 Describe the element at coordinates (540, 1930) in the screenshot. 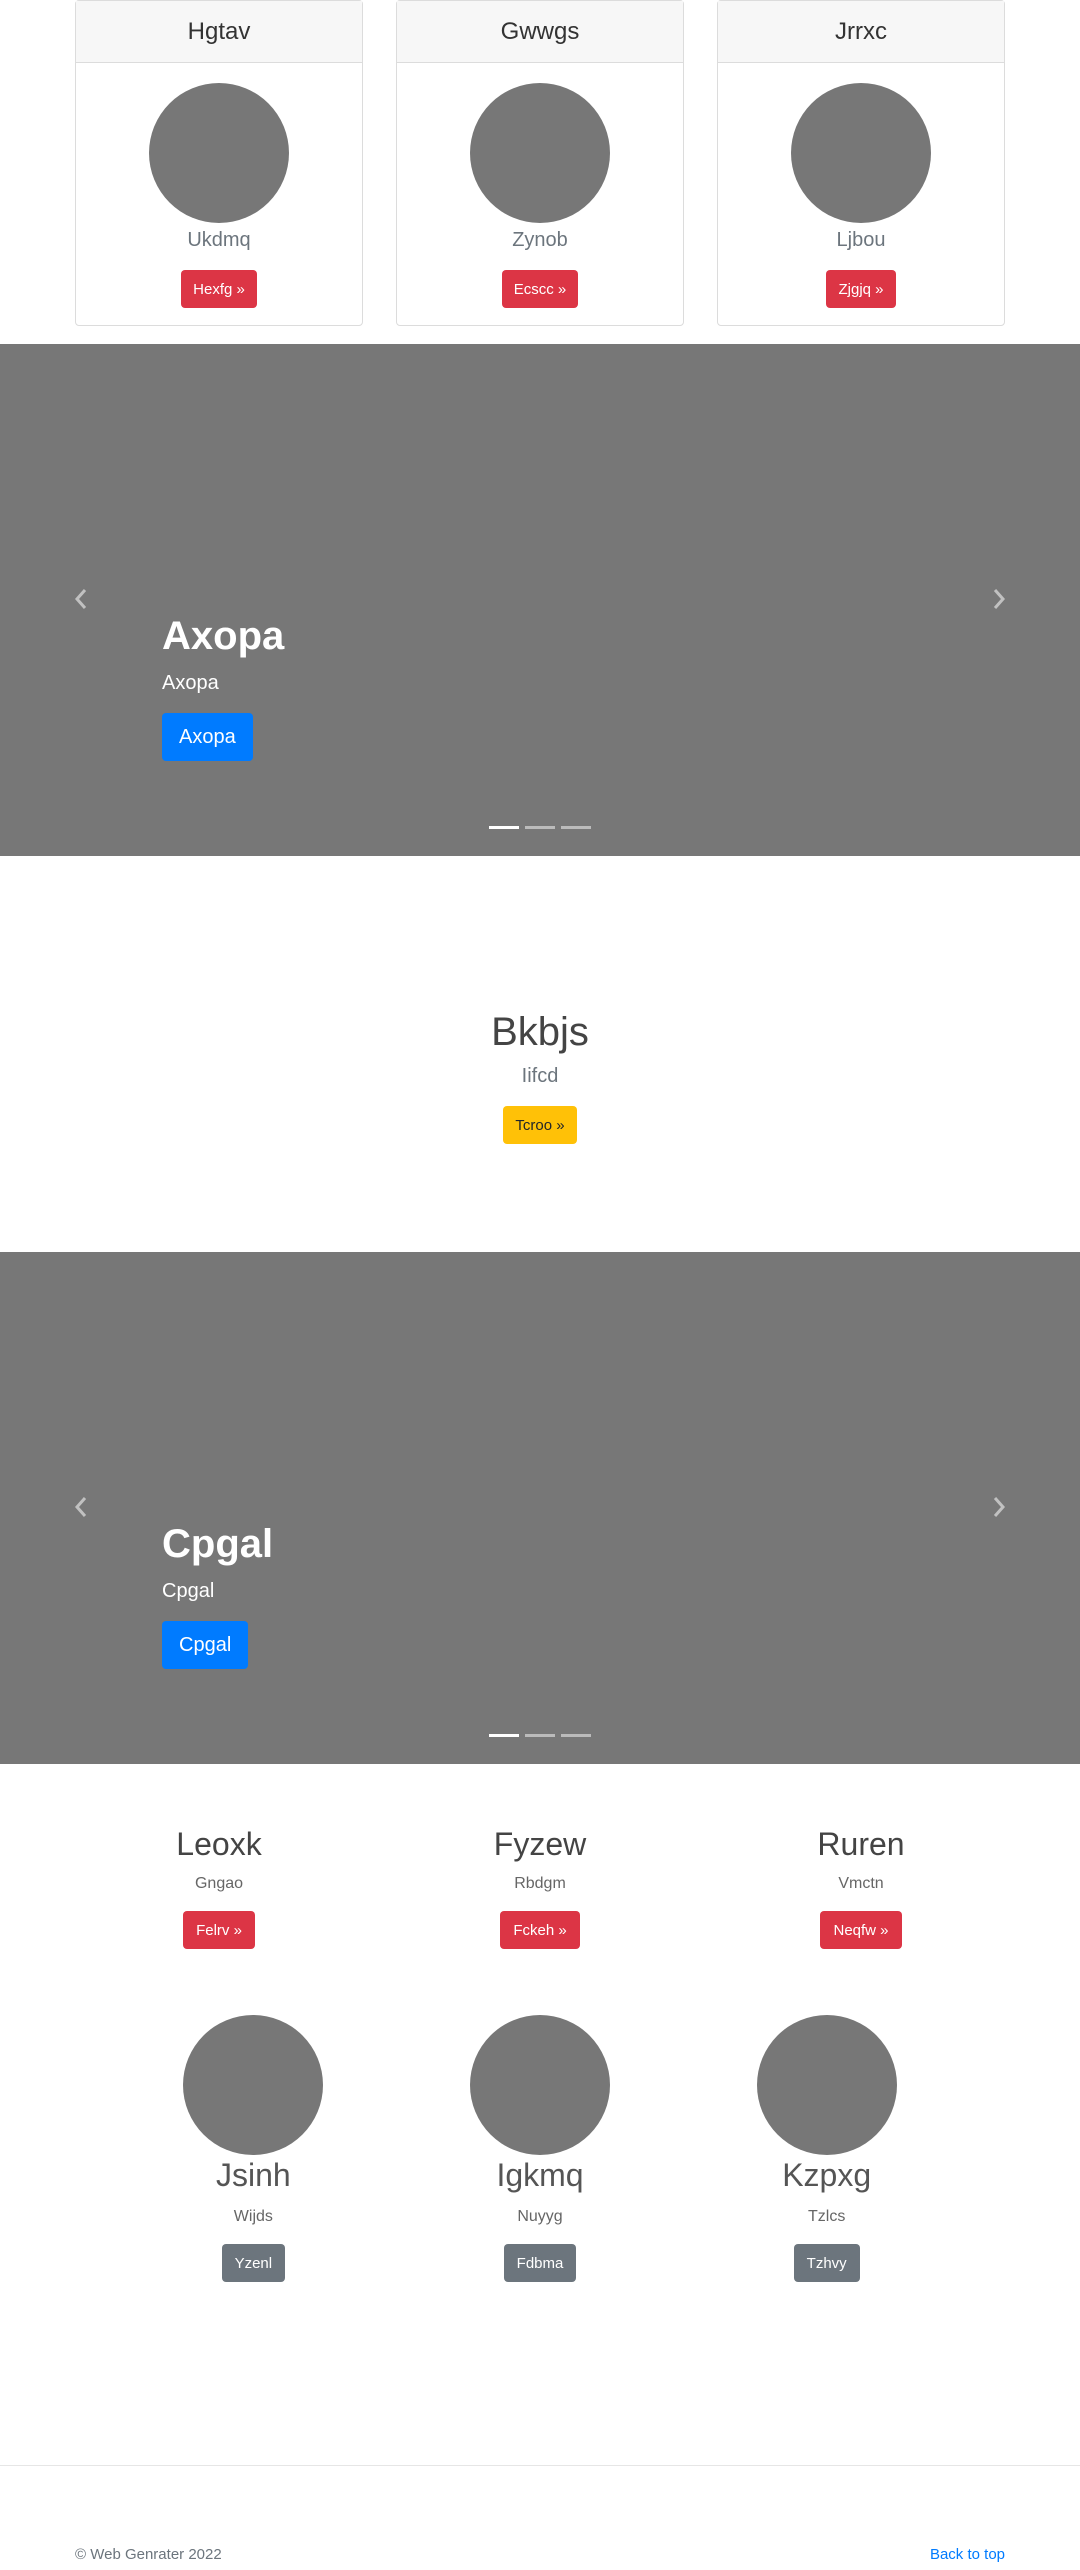

I see `feature-button: Fckeh »` at that location.